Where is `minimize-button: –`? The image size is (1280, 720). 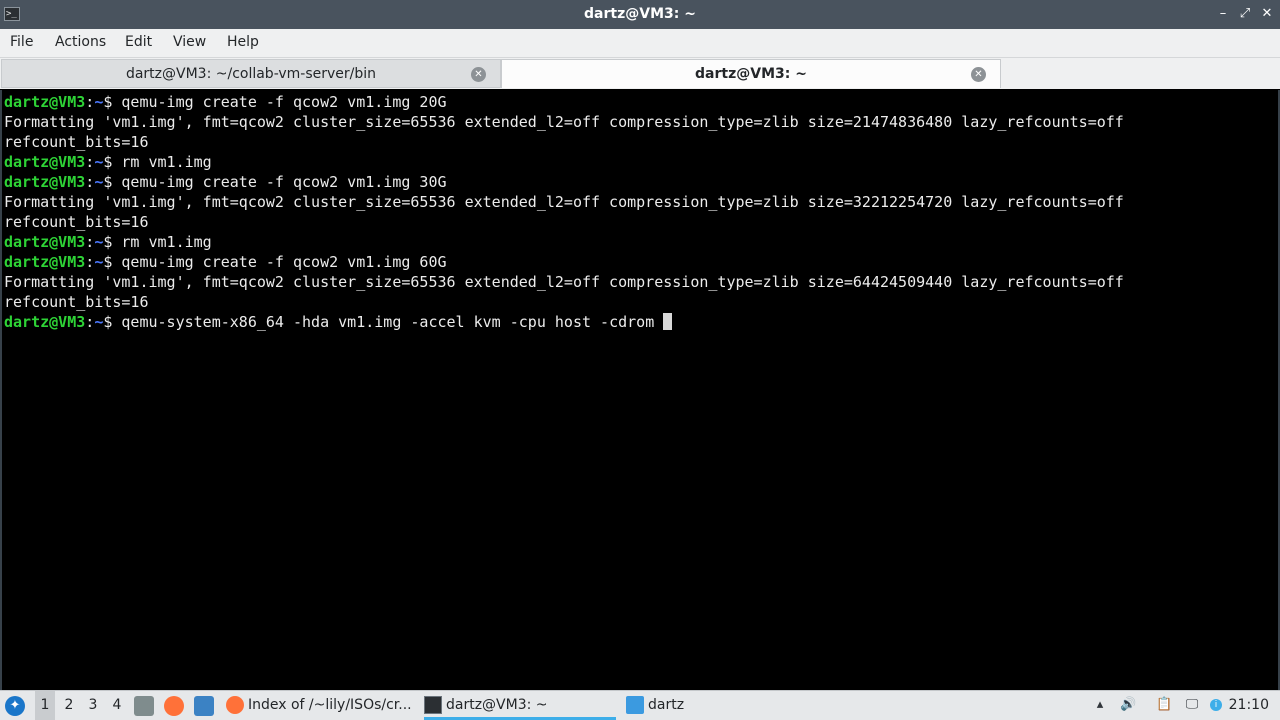 minimize-button: – is located at coordinates (1223, 14).